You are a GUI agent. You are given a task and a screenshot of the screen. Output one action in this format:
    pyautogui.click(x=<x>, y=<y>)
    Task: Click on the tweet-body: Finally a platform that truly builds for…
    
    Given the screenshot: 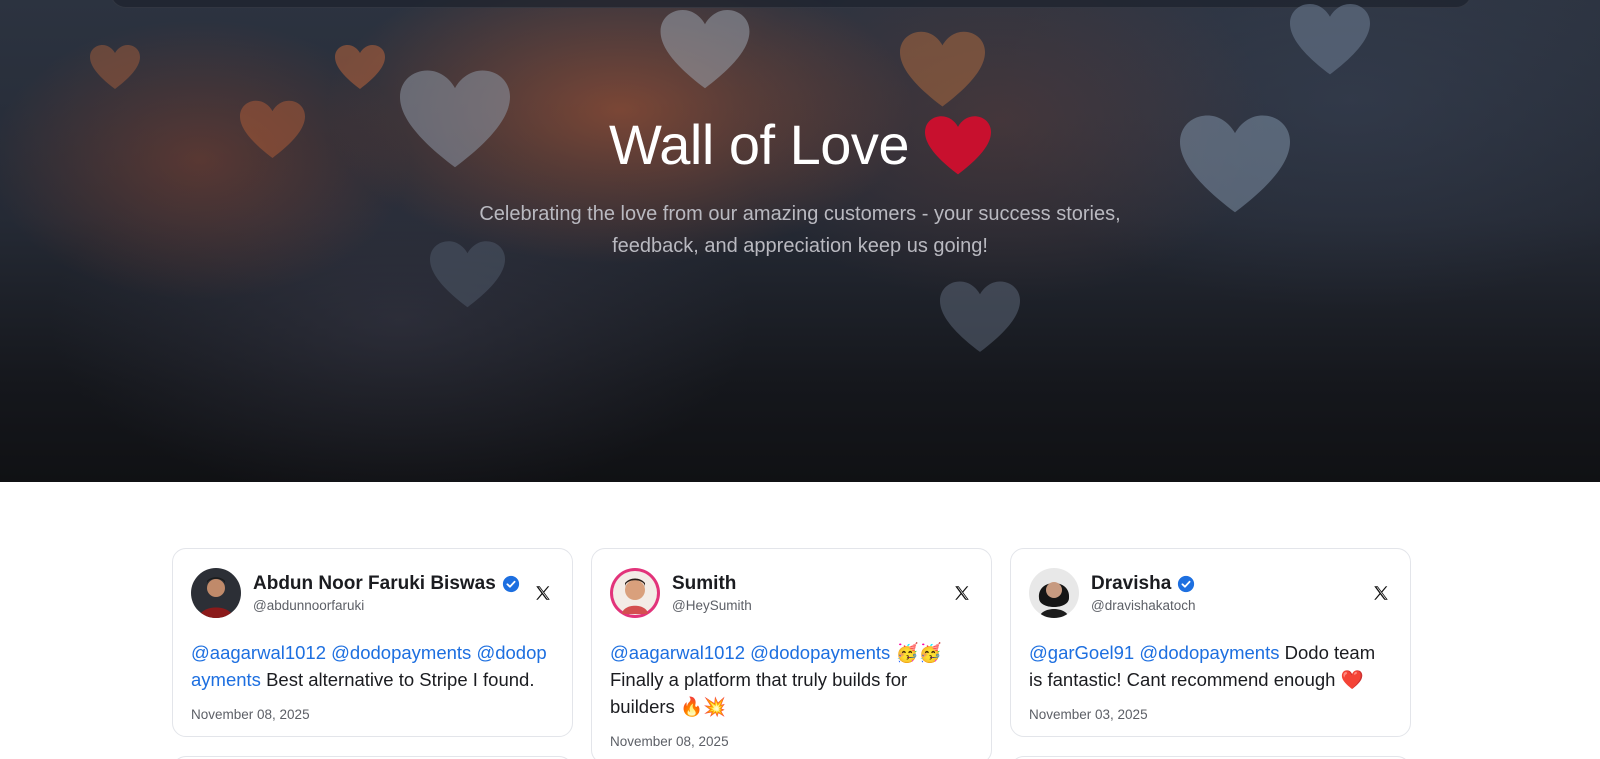 What is the action you would take?
    pyautogui.click(x=759, y=693)
    